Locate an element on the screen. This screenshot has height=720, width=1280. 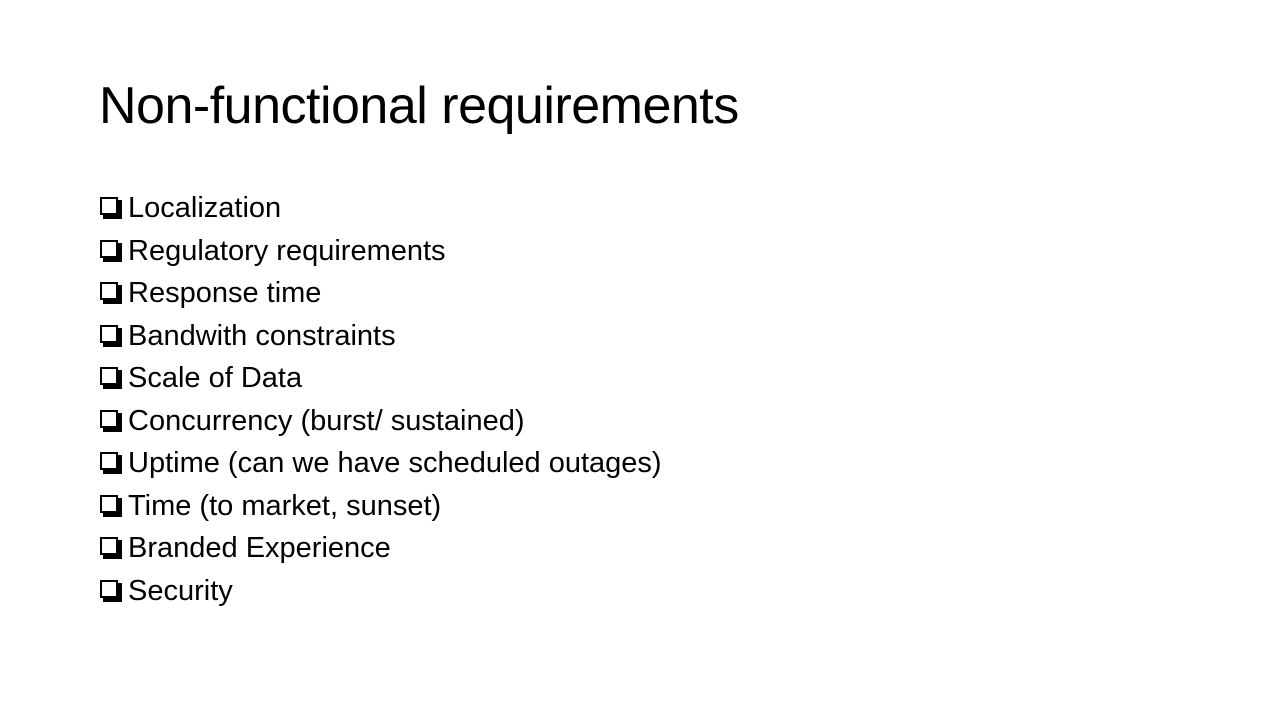
list-item: Concurrency (burst/ sustained) is located at coordinates (381, 421).